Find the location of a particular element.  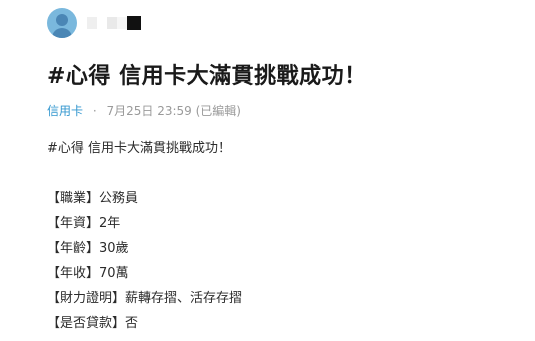

body-line-loan: 【是否貸款】否 is located at coordinates (93, 323).